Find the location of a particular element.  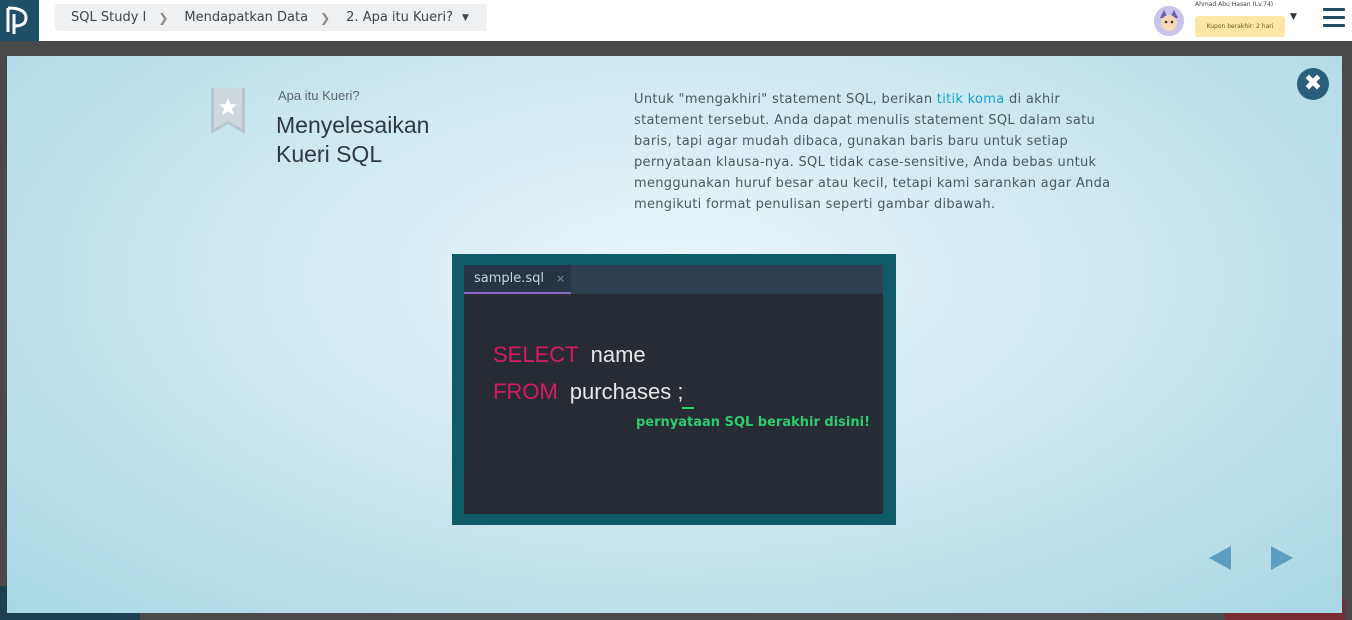

close-button: ✖ is located at coordinates (1313, 84).